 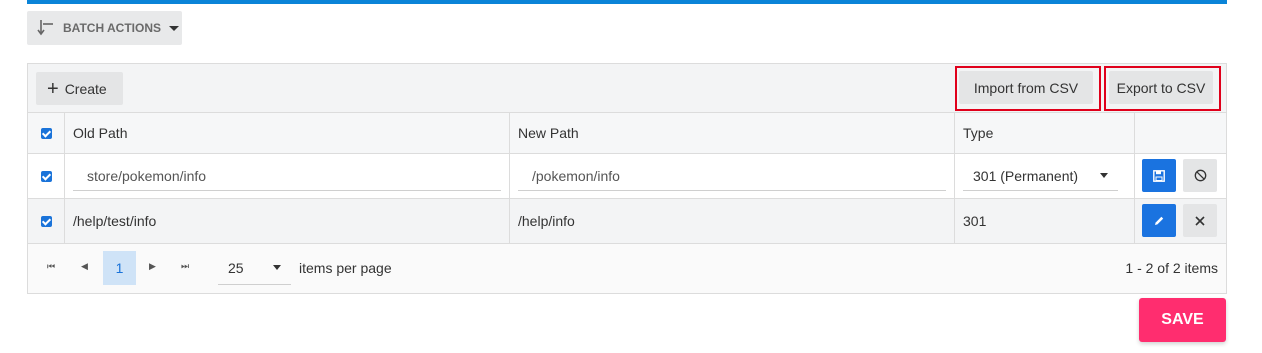 I want to click on select-all-checkbox, so click(x=46, y=133).